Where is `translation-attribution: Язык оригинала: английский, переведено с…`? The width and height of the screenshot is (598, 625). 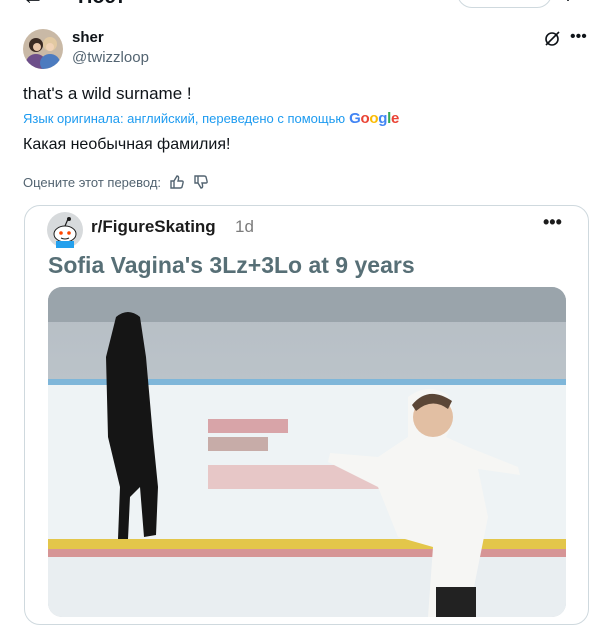 translation-attribution: Язык оригинала: английский, переведено с… is located at coordinates (211, 118).